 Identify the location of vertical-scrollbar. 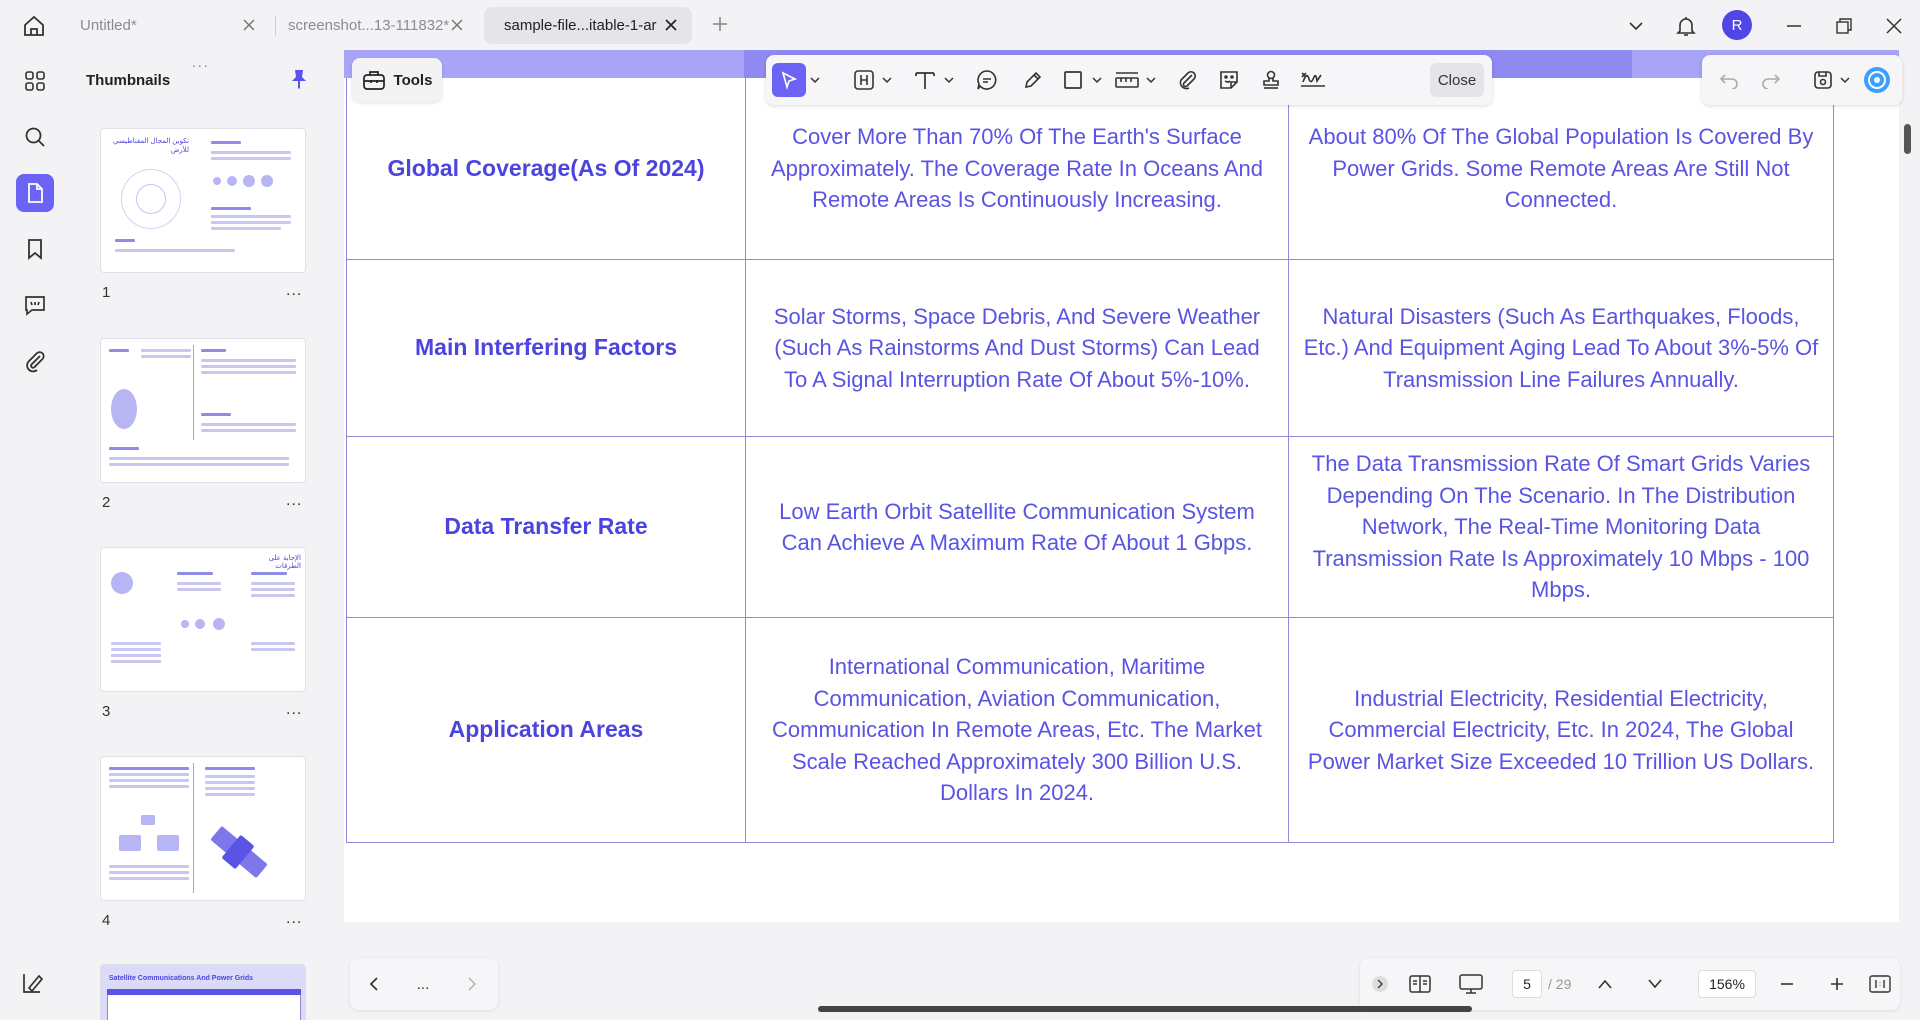
(1907, 139).